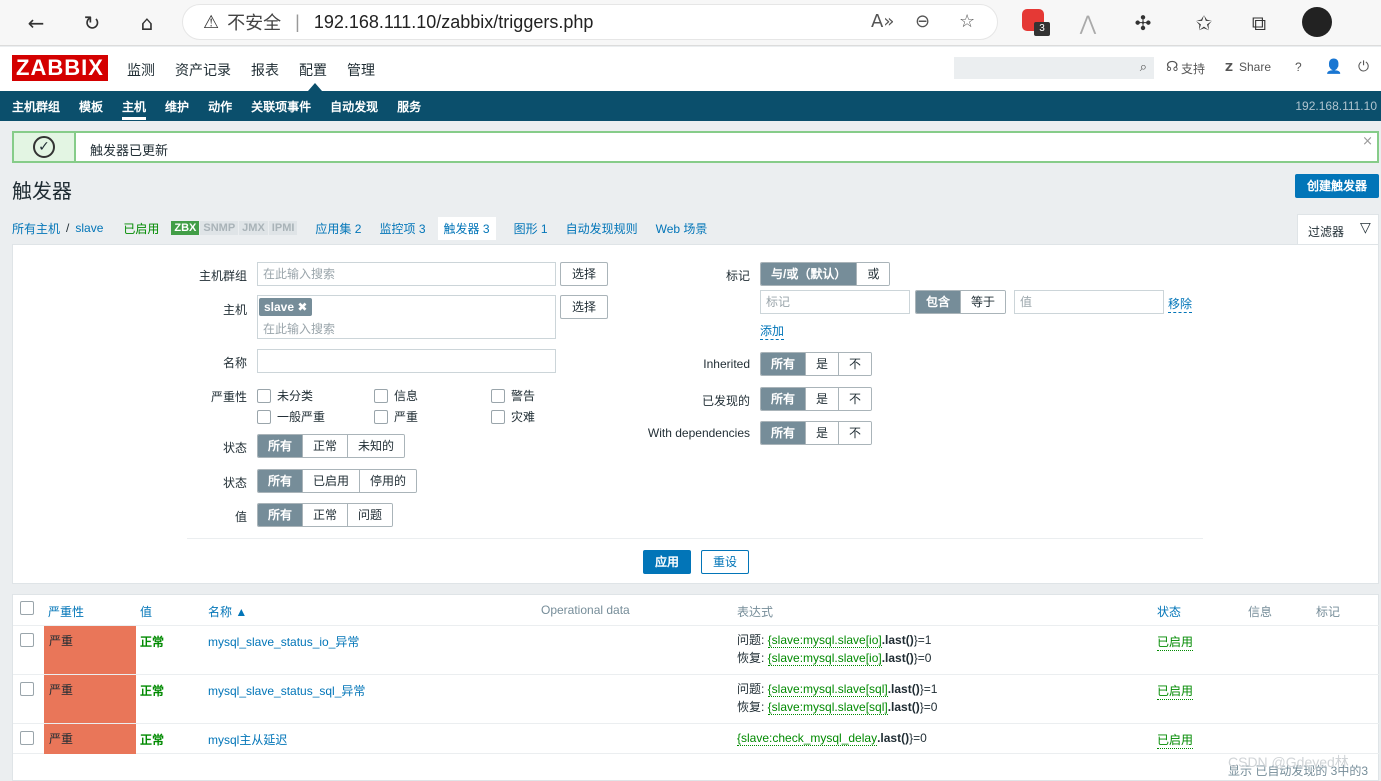 The height and width of the screenshot is (781, 1381). Describe the element at coordinates (807, 738) in the screenshot. I see `item-link: {slave:check_mysql_delay` at that location.